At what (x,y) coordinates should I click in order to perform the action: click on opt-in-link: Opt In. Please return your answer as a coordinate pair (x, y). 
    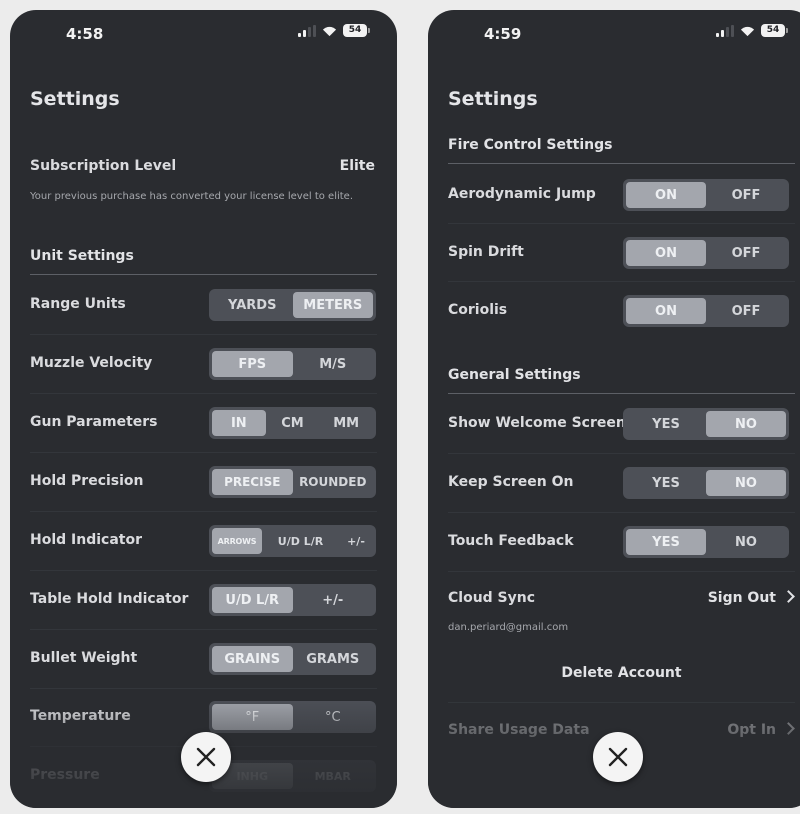
    Looking at the image, I should click on (761, 730).